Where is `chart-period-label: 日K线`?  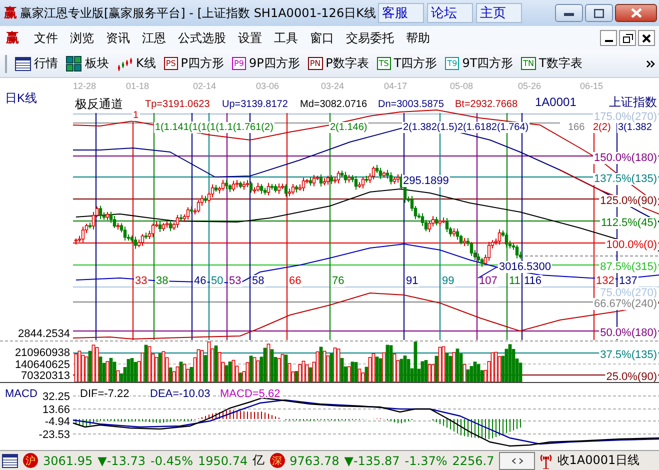 chart-period-label: 日K线 is located at coordinates (21, 98).